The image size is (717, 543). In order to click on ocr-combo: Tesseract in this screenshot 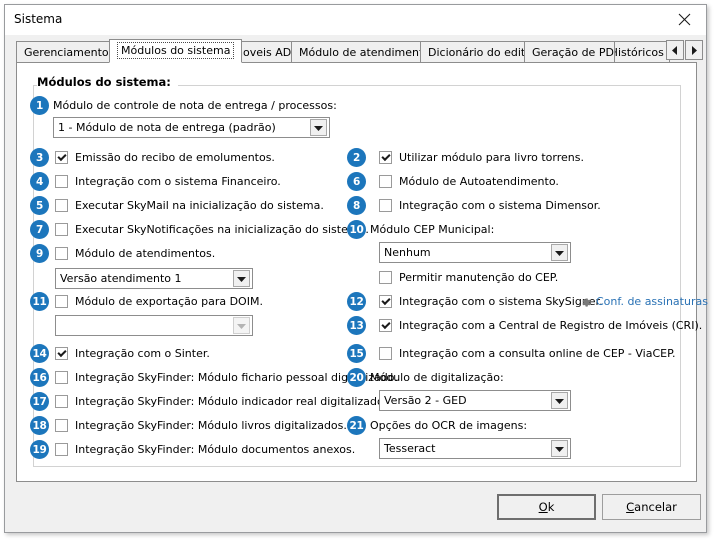, I will do `click(475, 448)`.